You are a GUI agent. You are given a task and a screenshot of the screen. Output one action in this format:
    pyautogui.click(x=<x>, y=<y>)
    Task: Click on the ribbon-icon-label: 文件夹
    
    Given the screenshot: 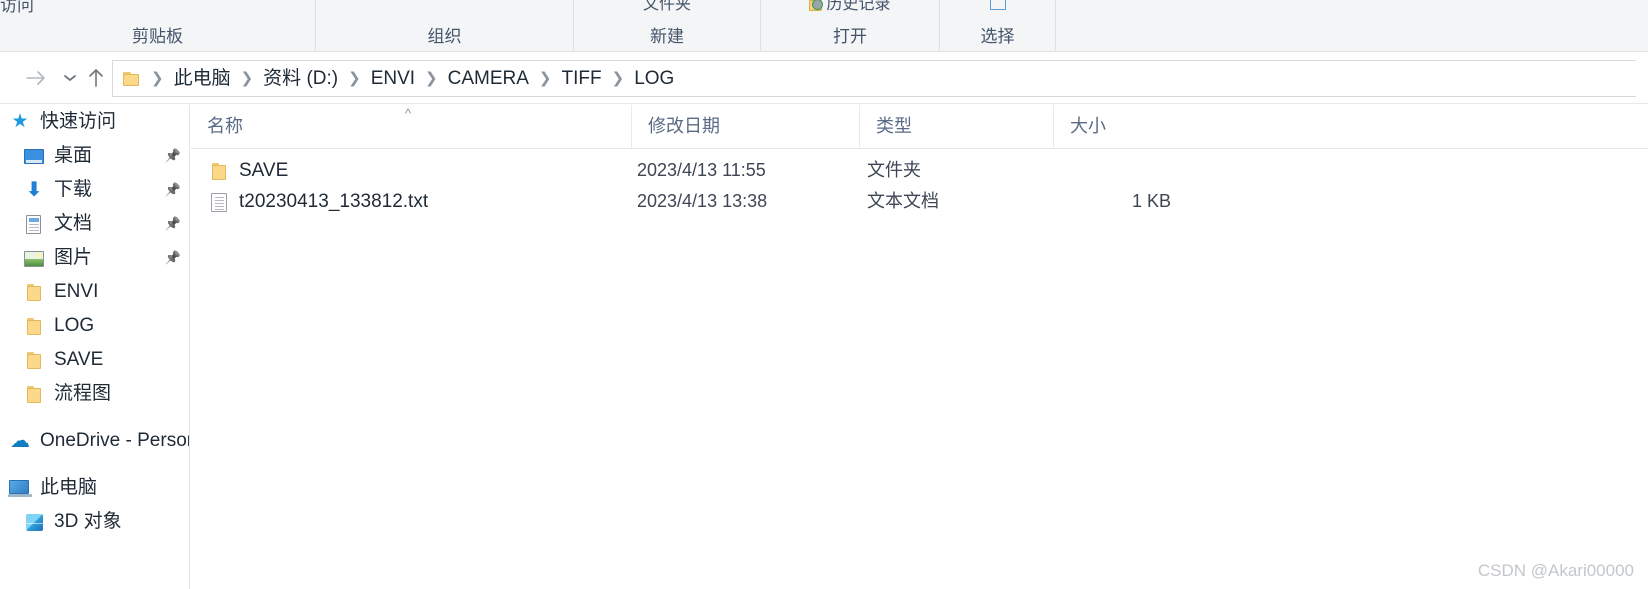 What is the action you would take?
    pyautogui.click(x=666, y=6)
    